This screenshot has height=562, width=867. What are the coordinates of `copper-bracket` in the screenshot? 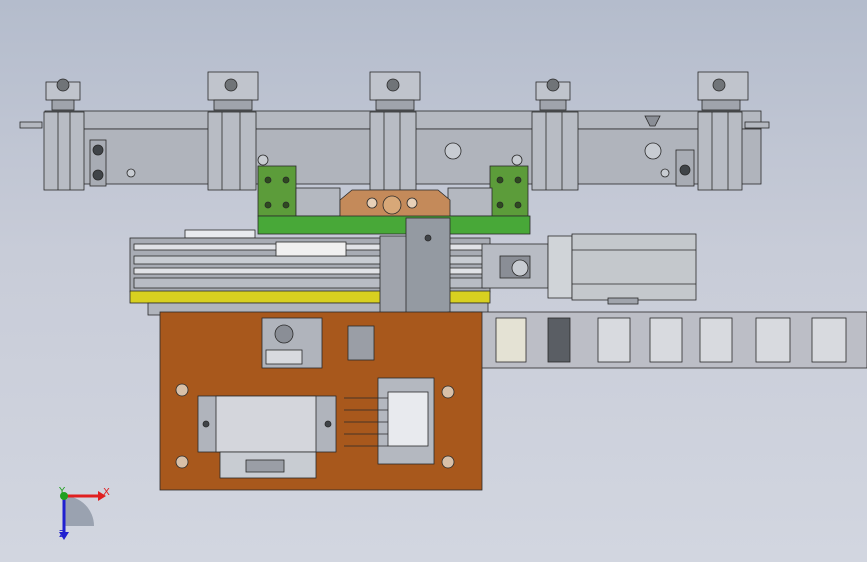 It's located at (395, 204).